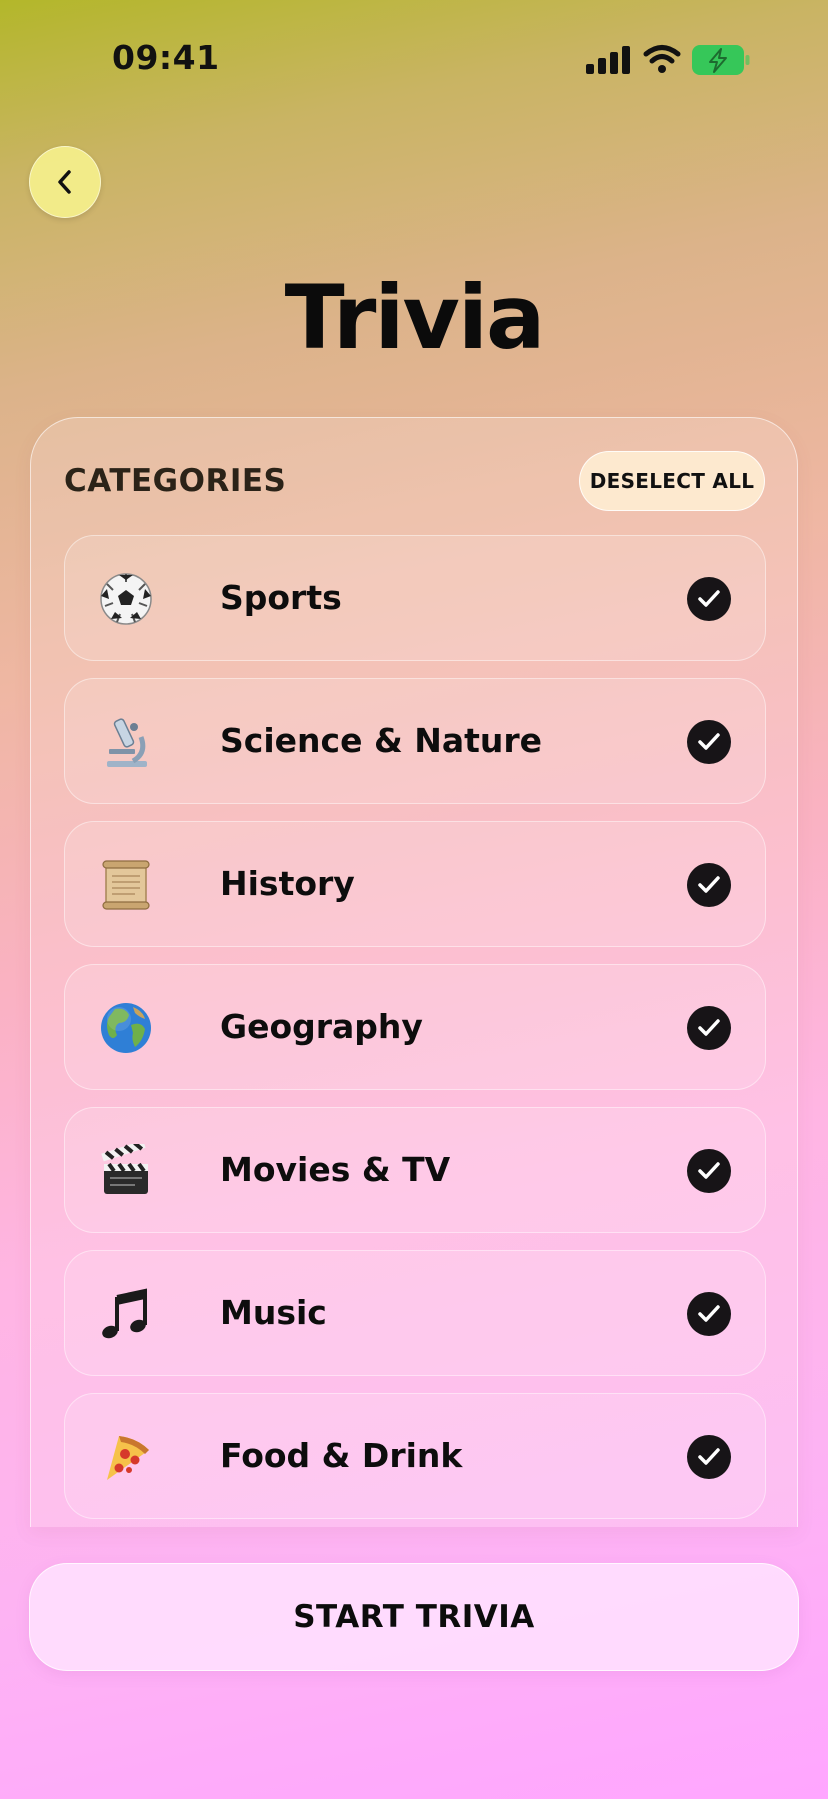 This screenshot has width=828, height=1799. What do you see at coordinates (662, 59) in the screenshot?
I see `wifi-icon` at bounding box center [662, 59].